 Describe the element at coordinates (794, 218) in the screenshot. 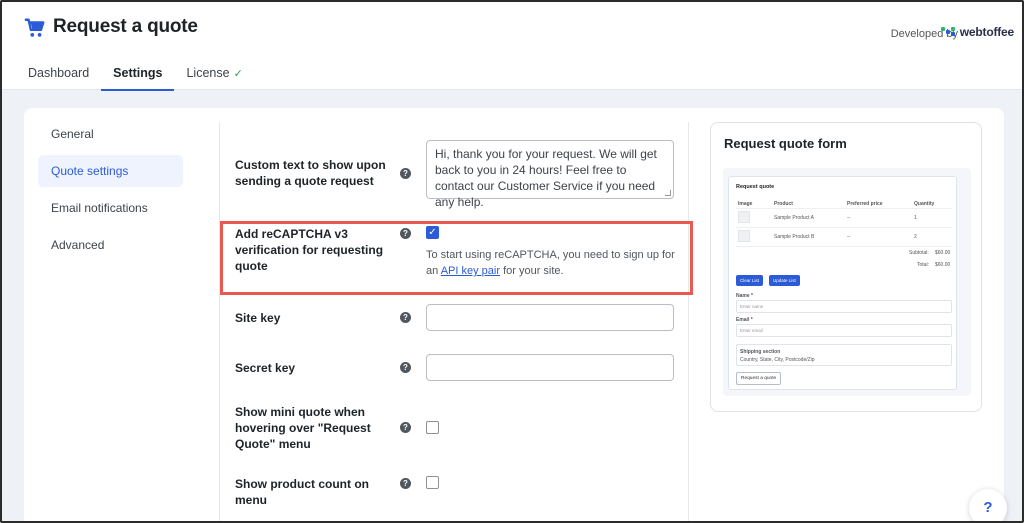

I see `row-product: Sample Product A` at that location.